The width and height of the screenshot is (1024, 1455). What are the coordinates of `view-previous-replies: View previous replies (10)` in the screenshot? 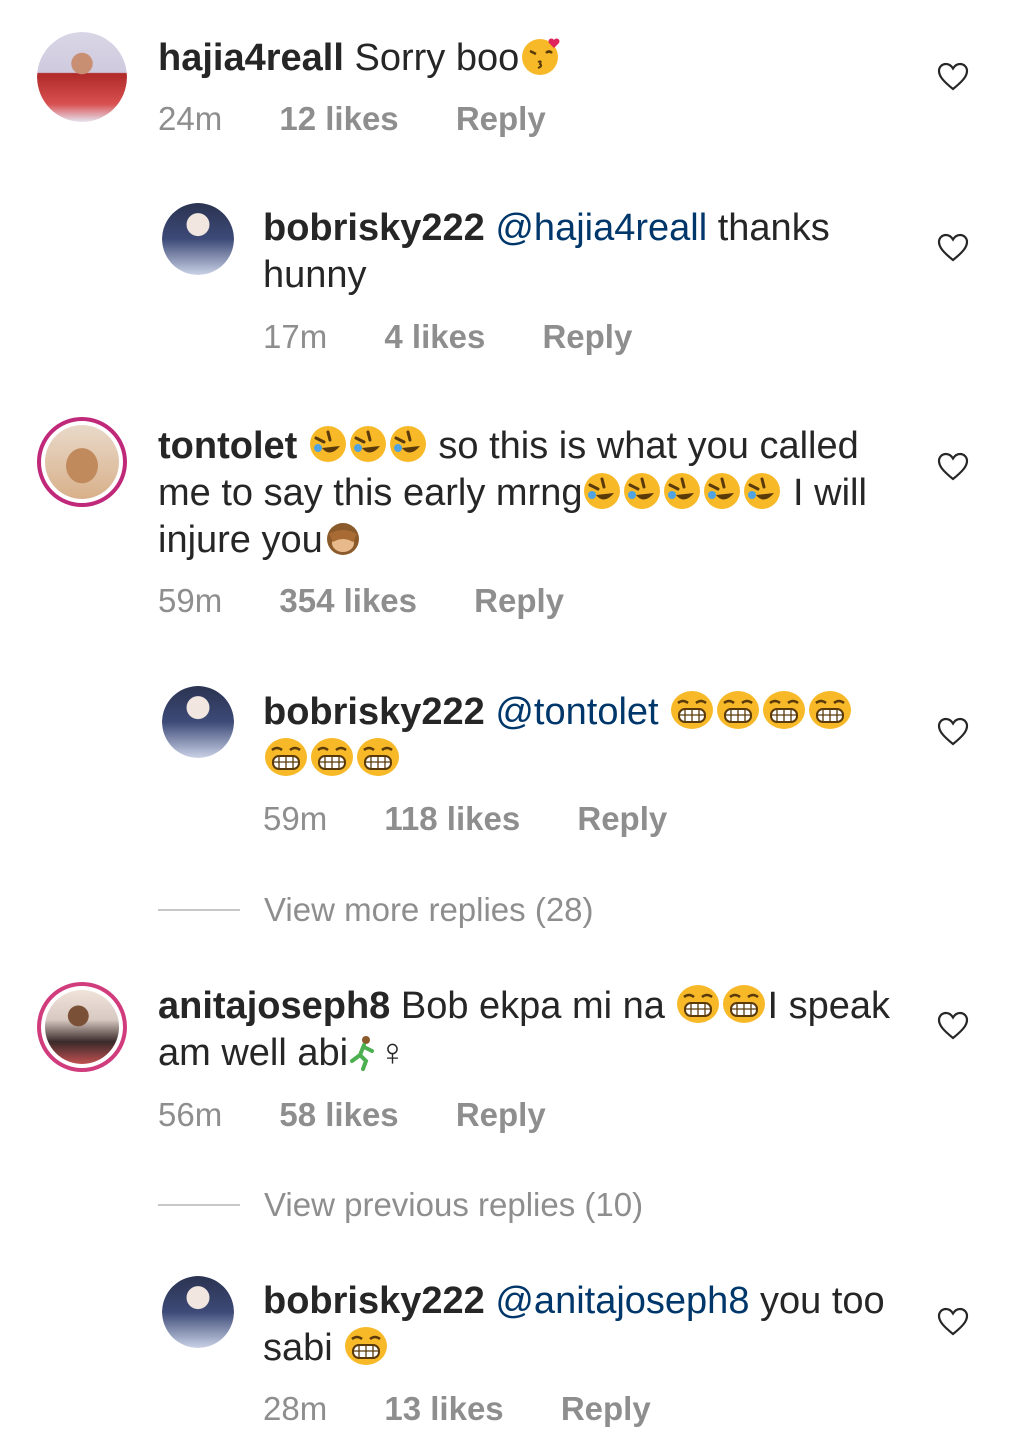 It's located at (400, 1205).